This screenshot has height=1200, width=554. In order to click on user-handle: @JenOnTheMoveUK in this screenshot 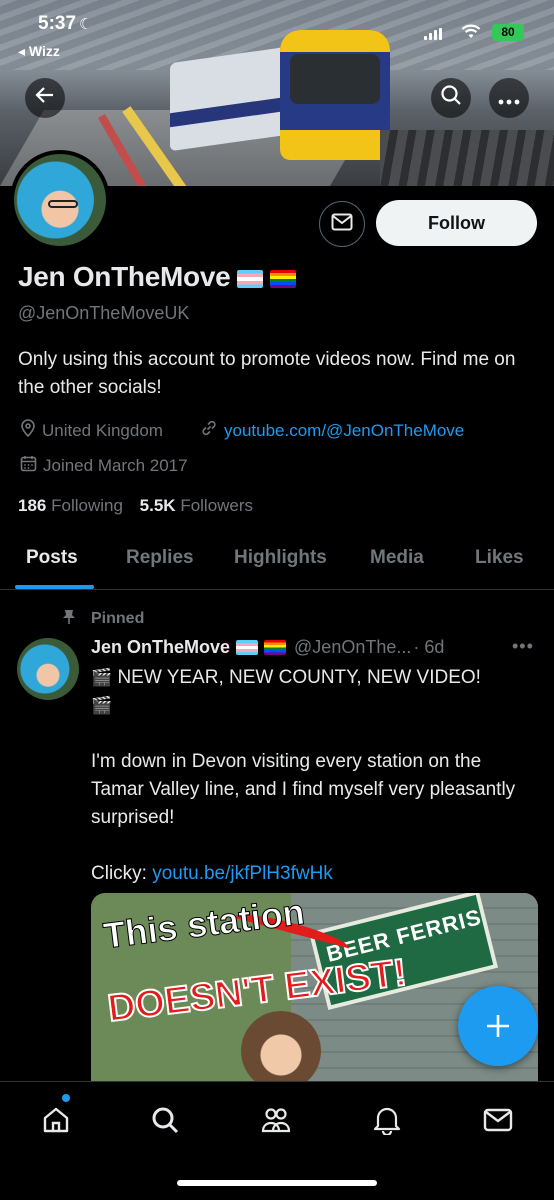, I will do `click(104, 313)`.